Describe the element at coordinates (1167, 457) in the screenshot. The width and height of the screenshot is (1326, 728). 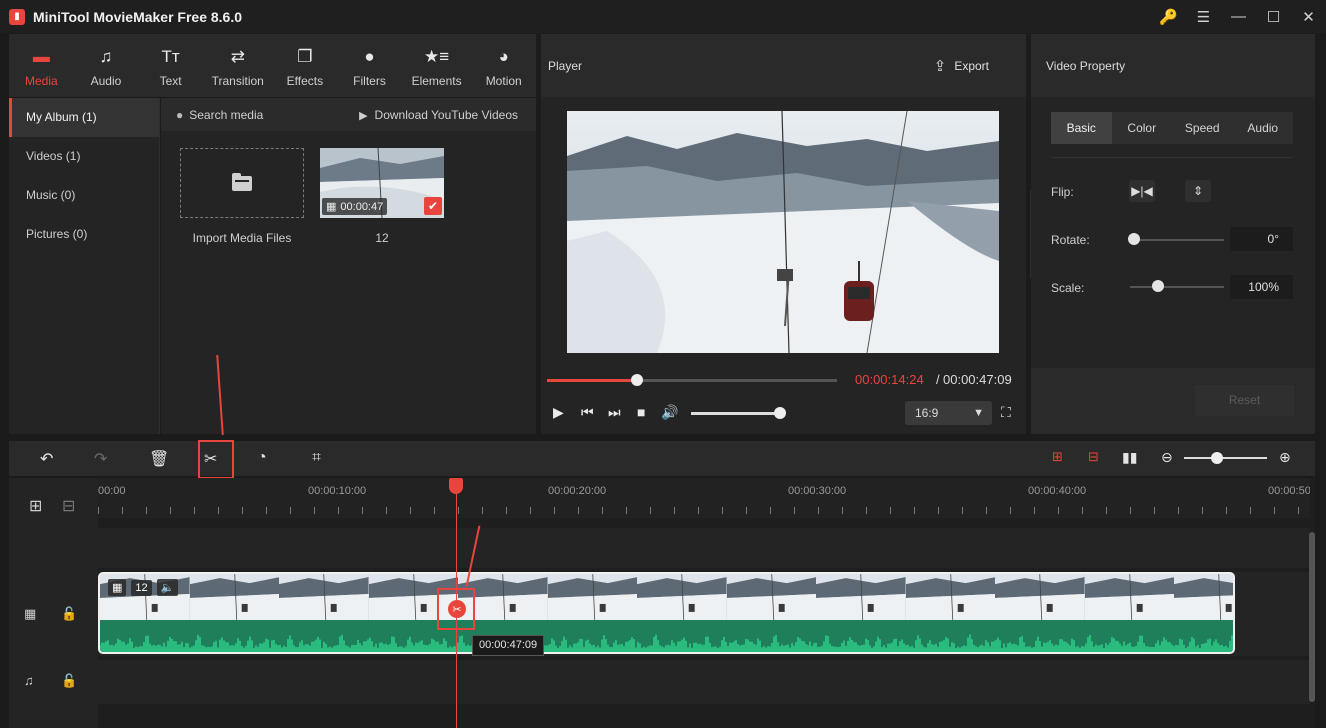
I see `zoom-out-icon: ⊖` at that location.